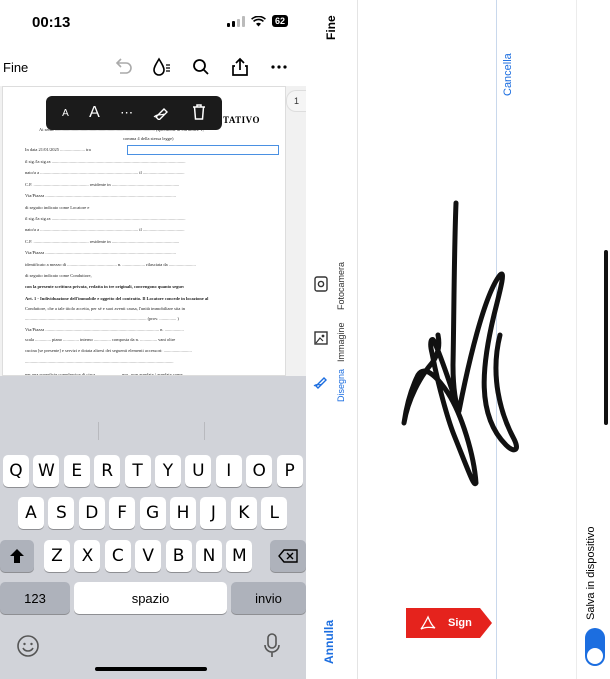  What do you see at coordinates (178, 556) in the screenshot?
I see `key-b: B` at bounding box center [178, 556].